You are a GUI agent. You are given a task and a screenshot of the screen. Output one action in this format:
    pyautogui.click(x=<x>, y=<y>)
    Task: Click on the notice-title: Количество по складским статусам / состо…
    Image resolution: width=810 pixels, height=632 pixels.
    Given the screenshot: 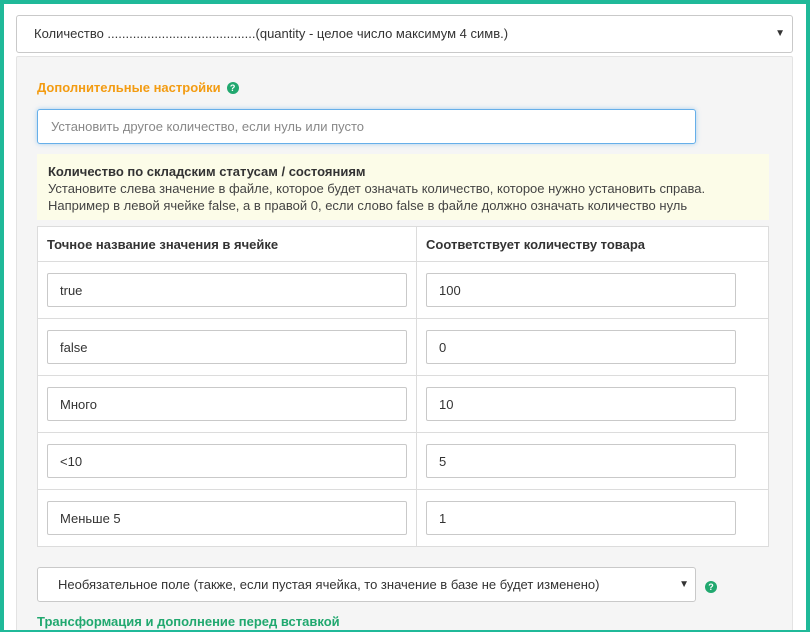 What is the action you would take?
    pyautogui.click(x=207, y=171)
    